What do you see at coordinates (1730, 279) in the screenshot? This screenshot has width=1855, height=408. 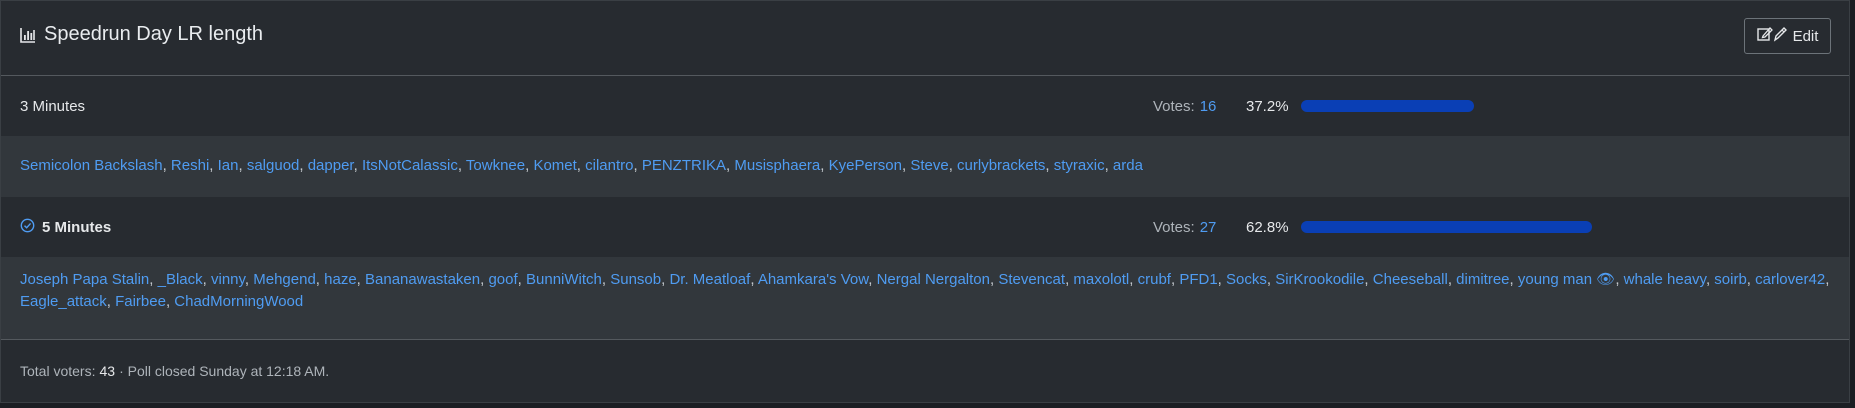 I see `voter-link: soirb` at bounding box center [1730, 279].